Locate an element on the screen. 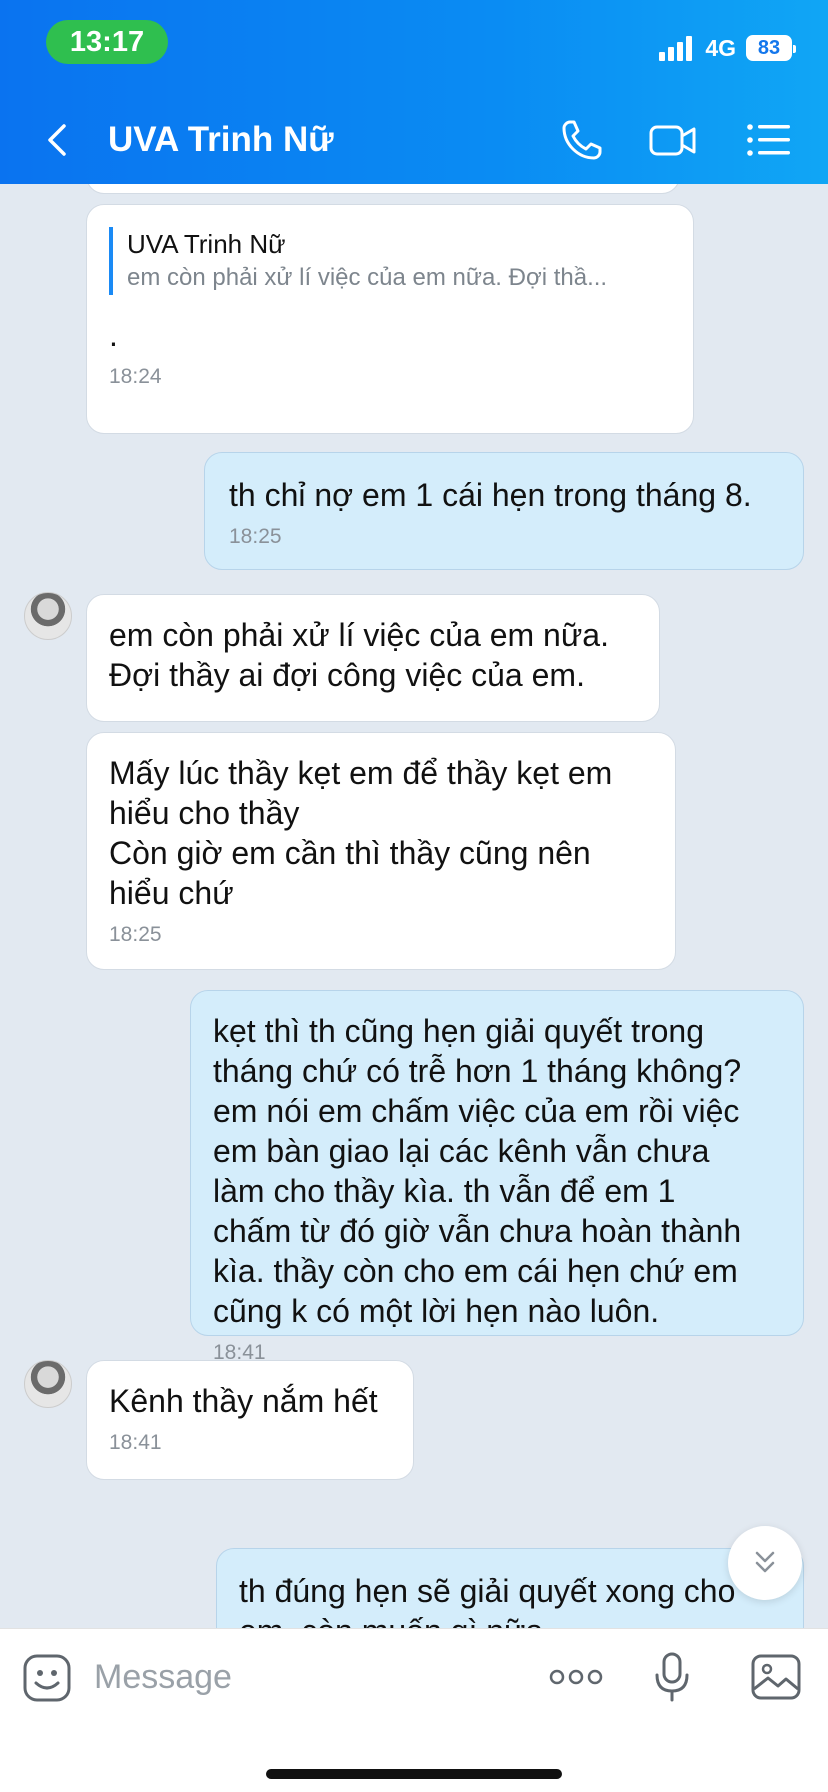  network-type: 4G is located at coordinates (720, 47).